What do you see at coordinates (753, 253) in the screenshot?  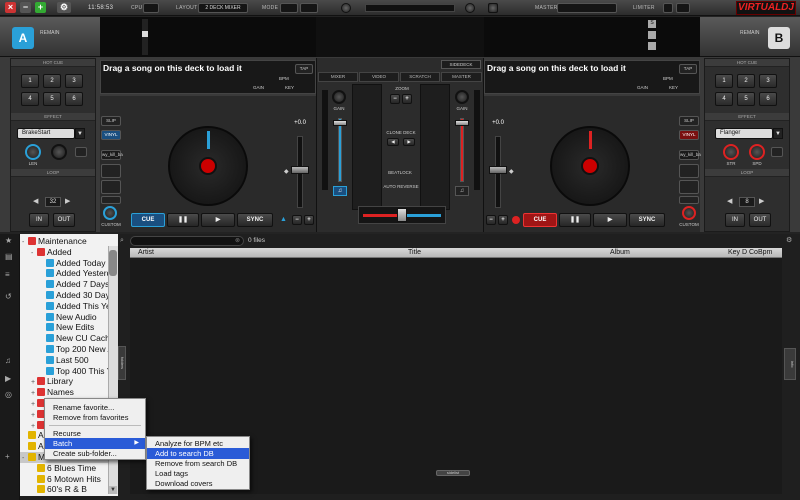 I see `column-co: Co` at bounding box center [753, 253].